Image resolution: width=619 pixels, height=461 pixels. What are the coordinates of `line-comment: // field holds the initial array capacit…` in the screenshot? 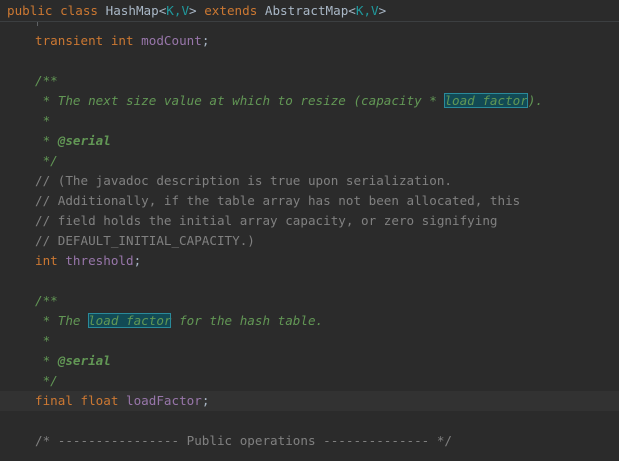 It's located at (266, 220).